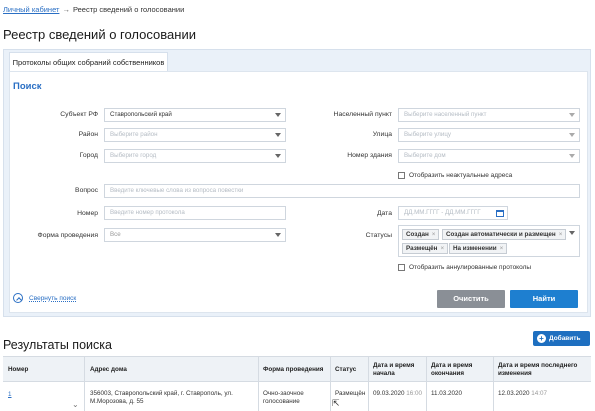 This screenshot has width=595, height=411. Describe the element at coordinates (345, 370) in the screenshot. I see `column-header-status: Статус` at that location.